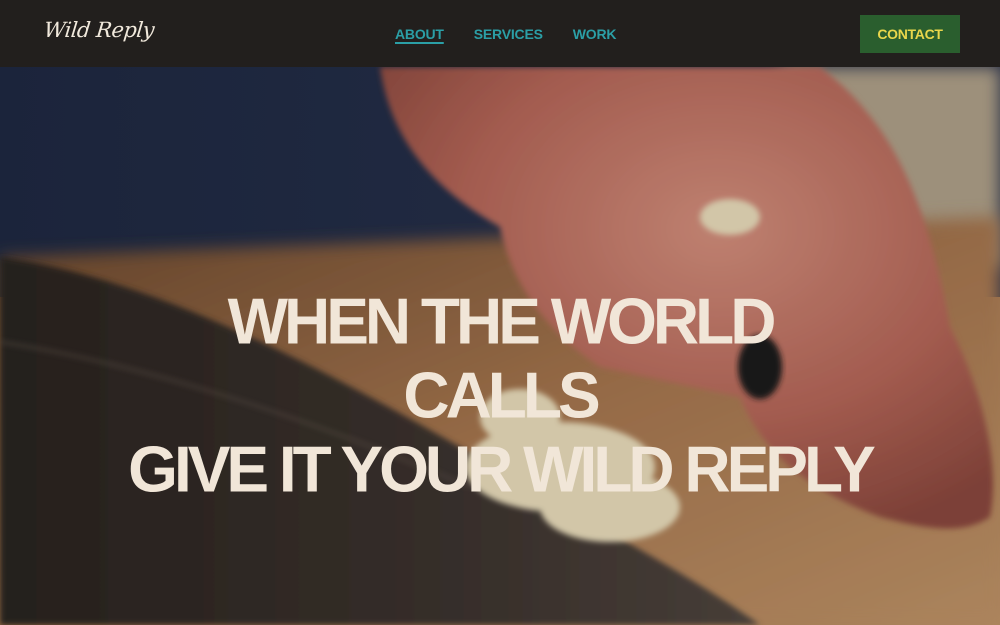 Image resolution: width=1000 pixels, height=625 pixels. I want to click on top-nav: Wild Reply ABOUT SERVICES WORK CONTACT, so click(500, 33).